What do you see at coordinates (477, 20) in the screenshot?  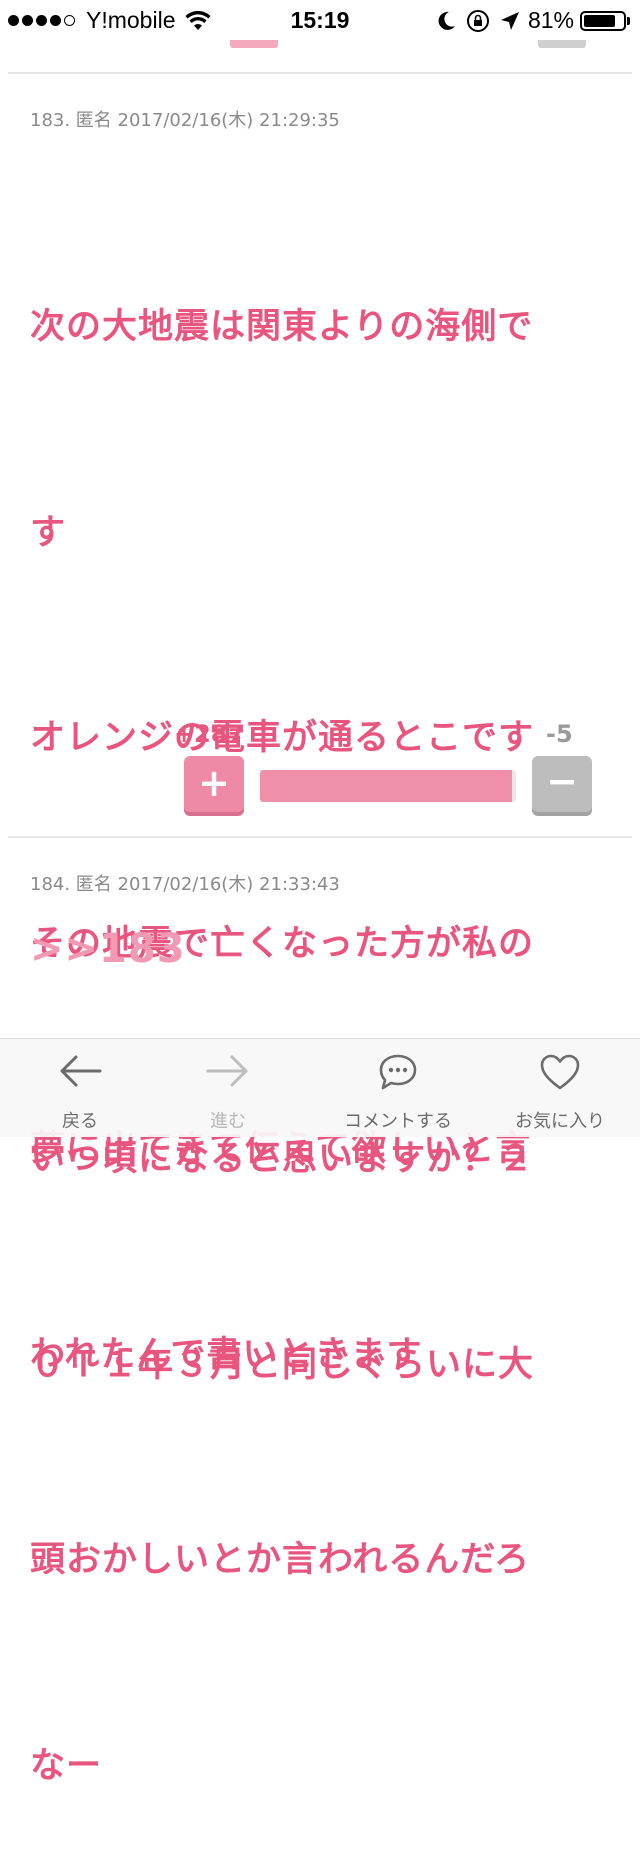 I see `rotation-lock-icon` at bounding box center [477, 20].